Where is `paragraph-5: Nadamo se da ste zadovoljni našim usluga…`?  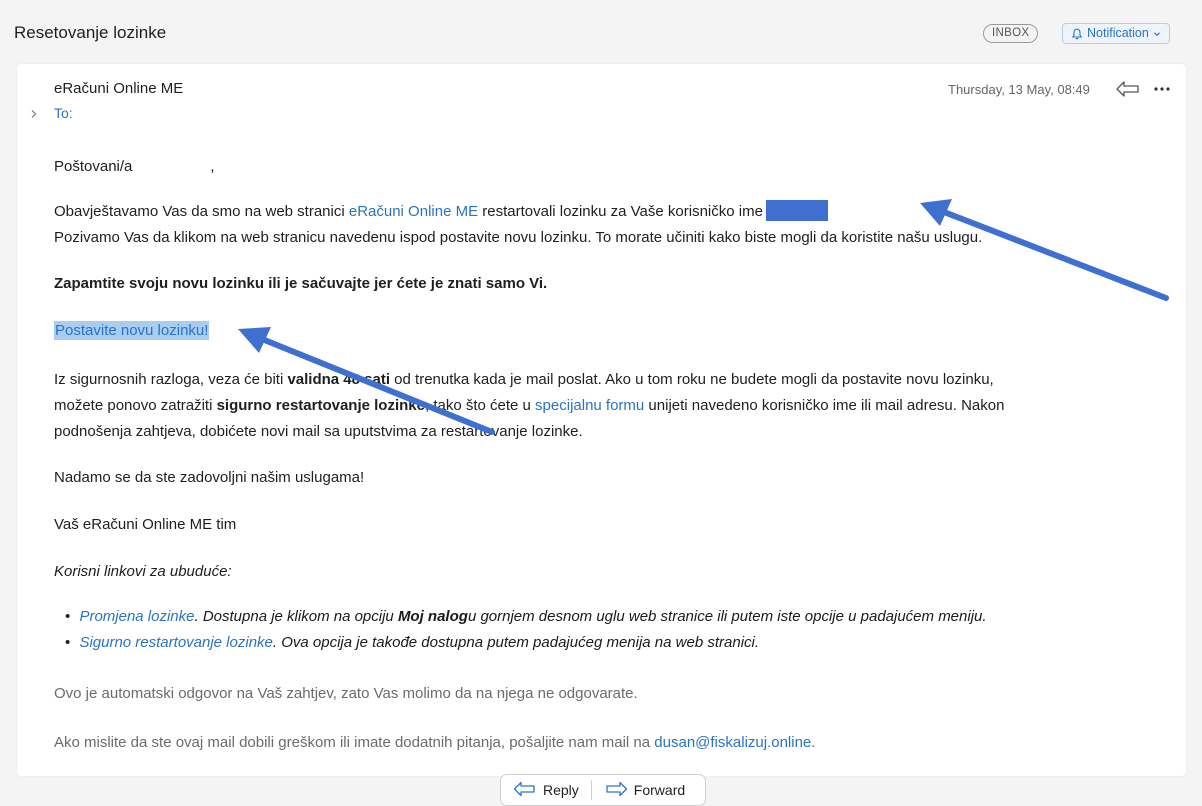 paragraph-5: Nadamo se da ste zadovoljni našim usluga… is located at coordinates (209, 477).